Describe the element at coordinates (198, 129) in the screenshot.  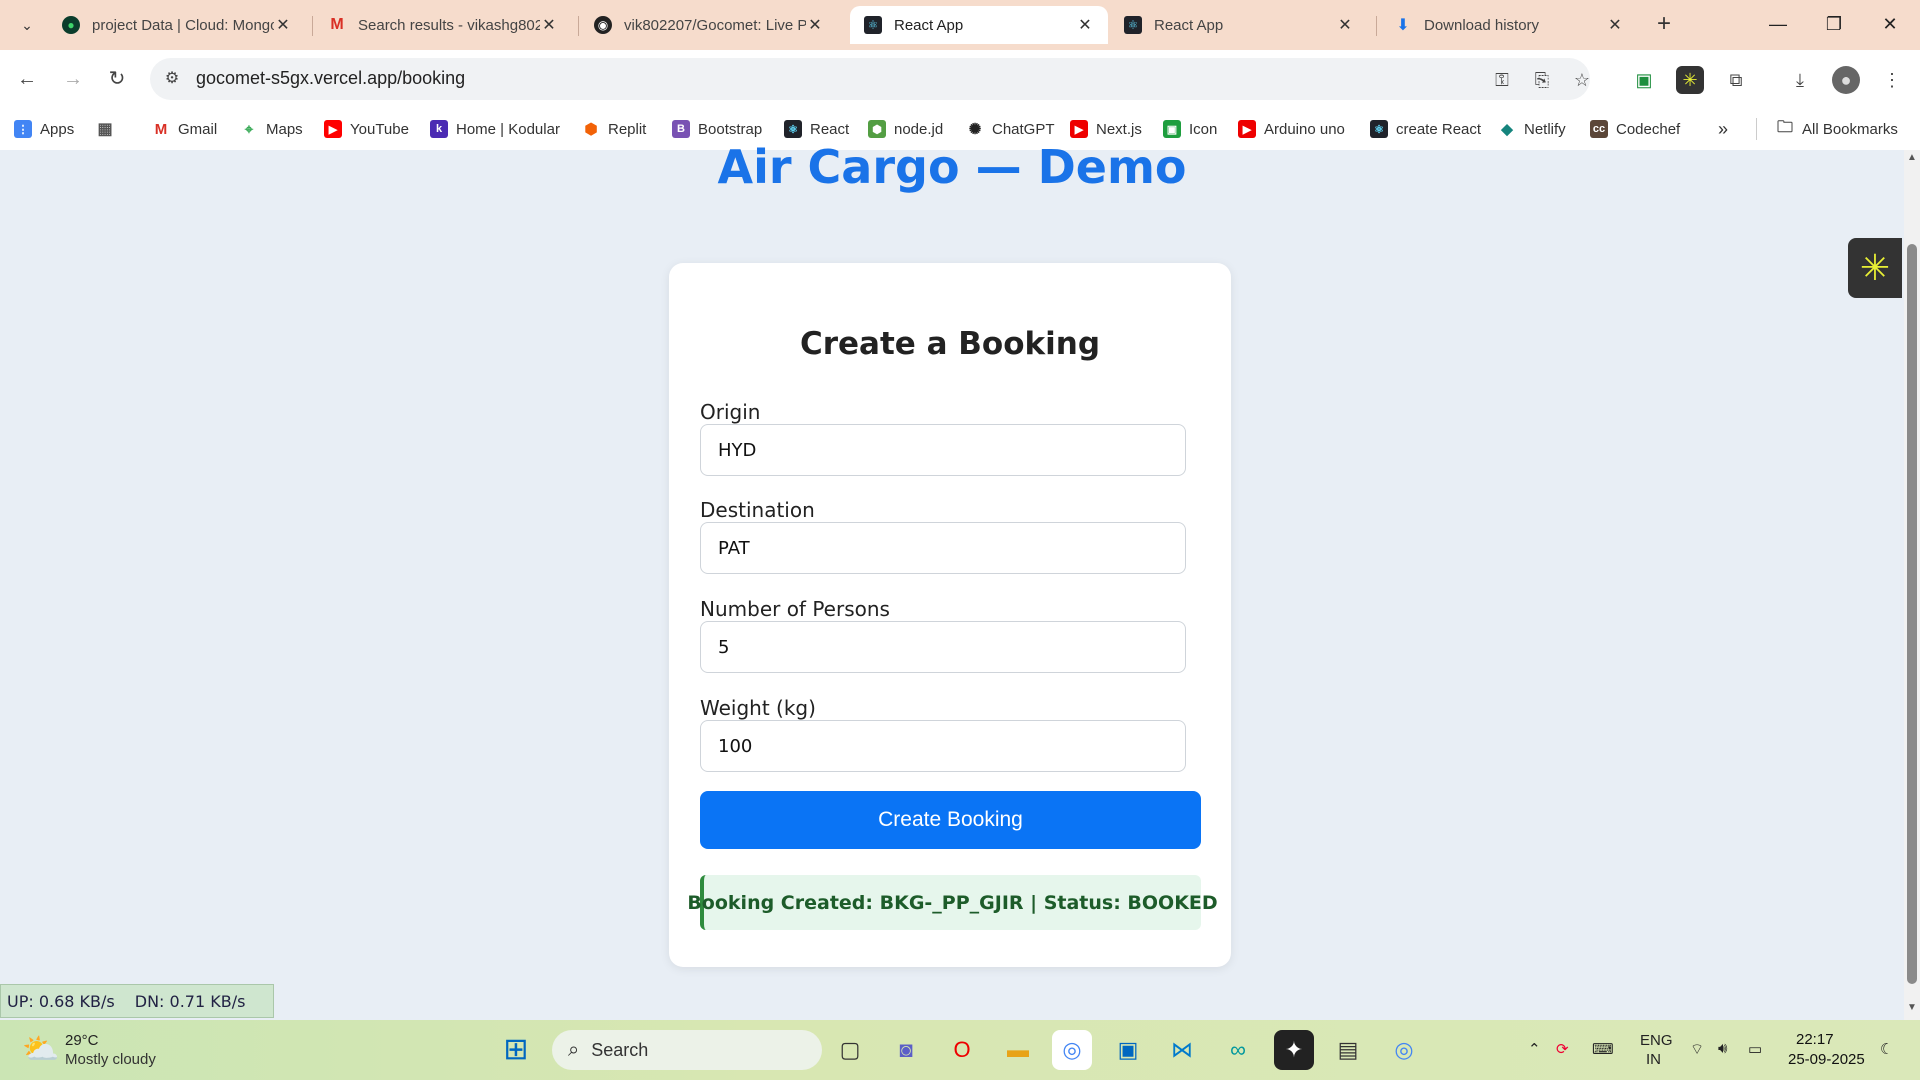
I see `bookmark-label: Gmail` at that location.